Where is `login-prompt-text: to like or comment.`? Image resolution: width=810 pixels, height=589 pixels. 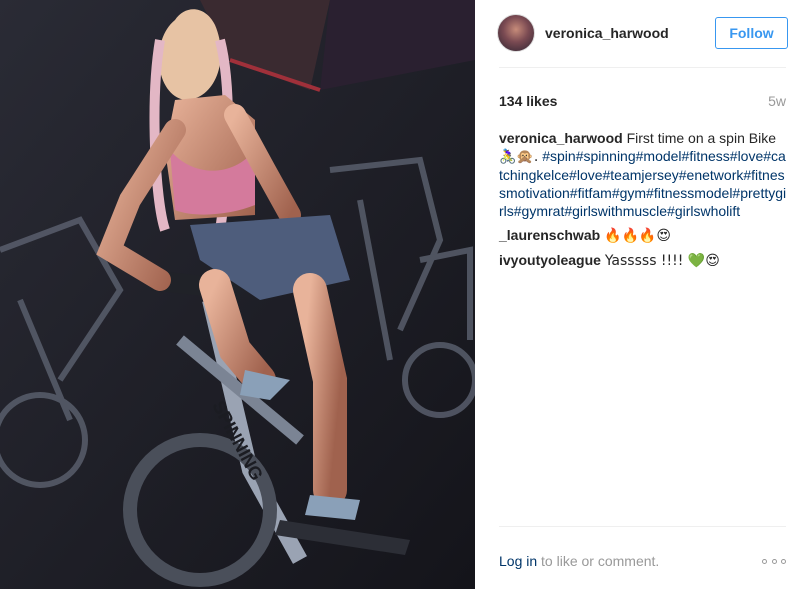
login-prompt-text: to like or comment. is located at coordinates (598, 561).